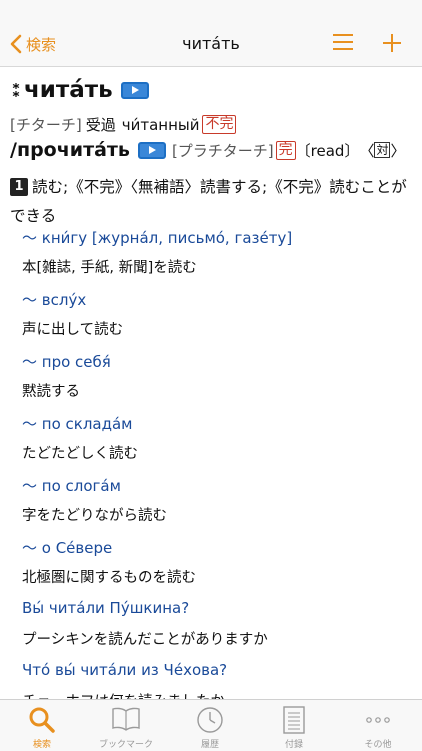 This screenshot has width=422, height=751. I want to click on aspect-pair-line: / прочитáть [プラチターチ] 完 〔read〕 〈 対 〉, so click(208, 150).